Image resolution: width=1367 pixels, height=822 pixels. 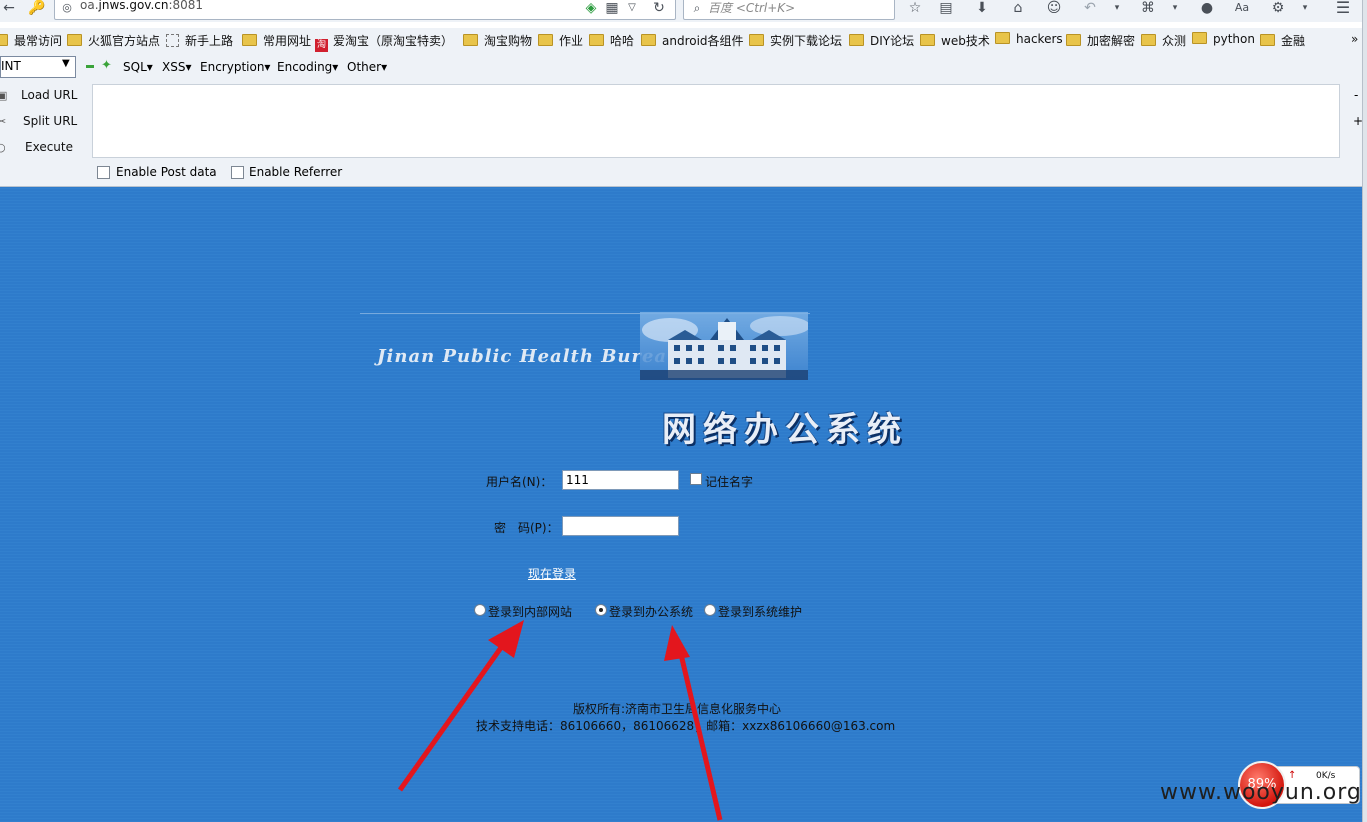 I want to click on radio-system-maintenance-label: 登录到系统维护, so click(x=760, y=611).